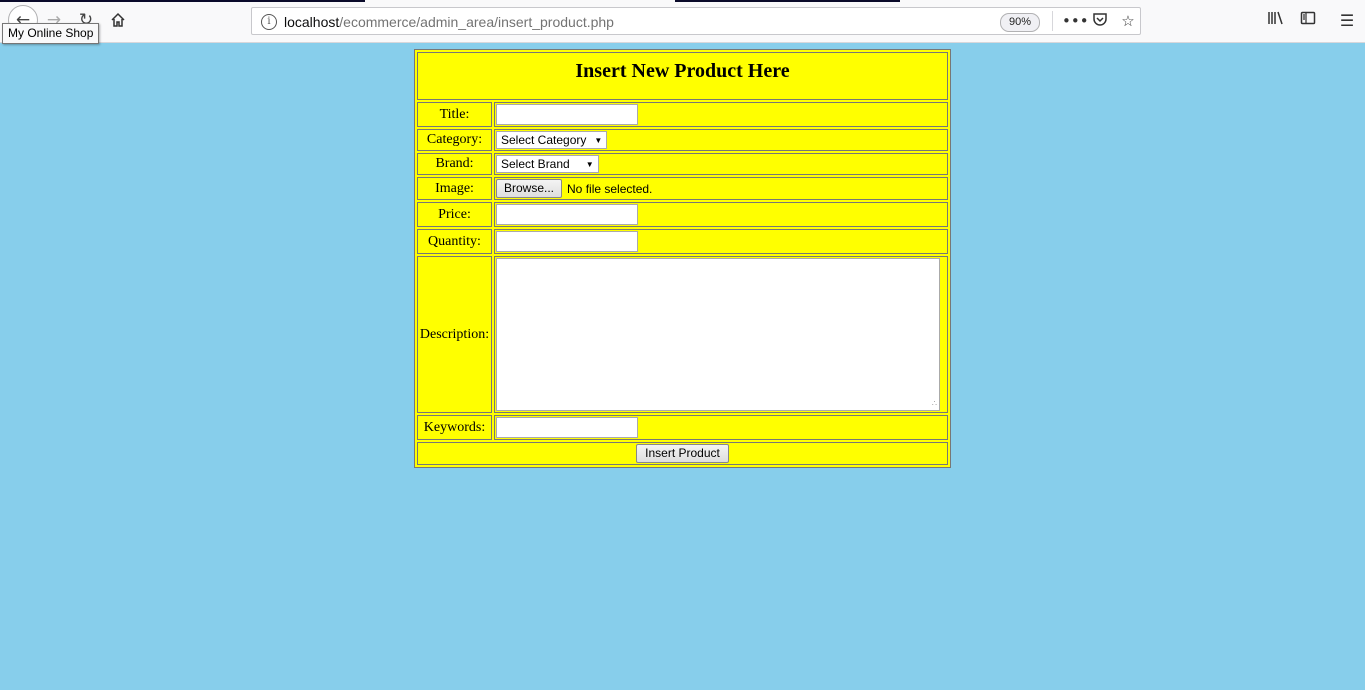  I want to click on menu-button: ☰, so click(1347, 21).